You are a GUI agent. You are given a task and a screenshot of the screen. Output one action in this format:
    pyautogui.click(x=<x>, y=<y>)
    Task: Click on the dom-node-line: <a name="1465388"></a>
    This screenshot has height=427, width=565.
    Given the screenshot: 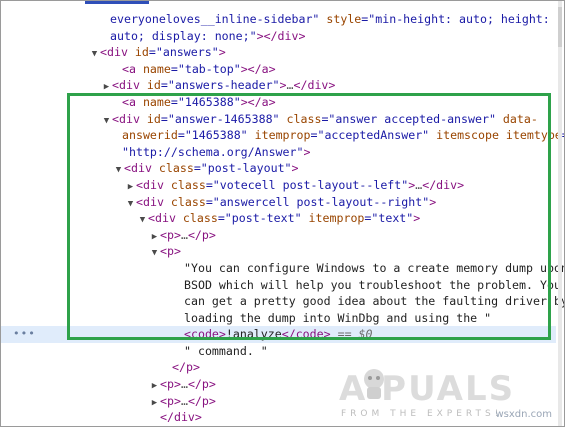 What is the action you would take?
    pyautogui.click(x=278, y=102)
    